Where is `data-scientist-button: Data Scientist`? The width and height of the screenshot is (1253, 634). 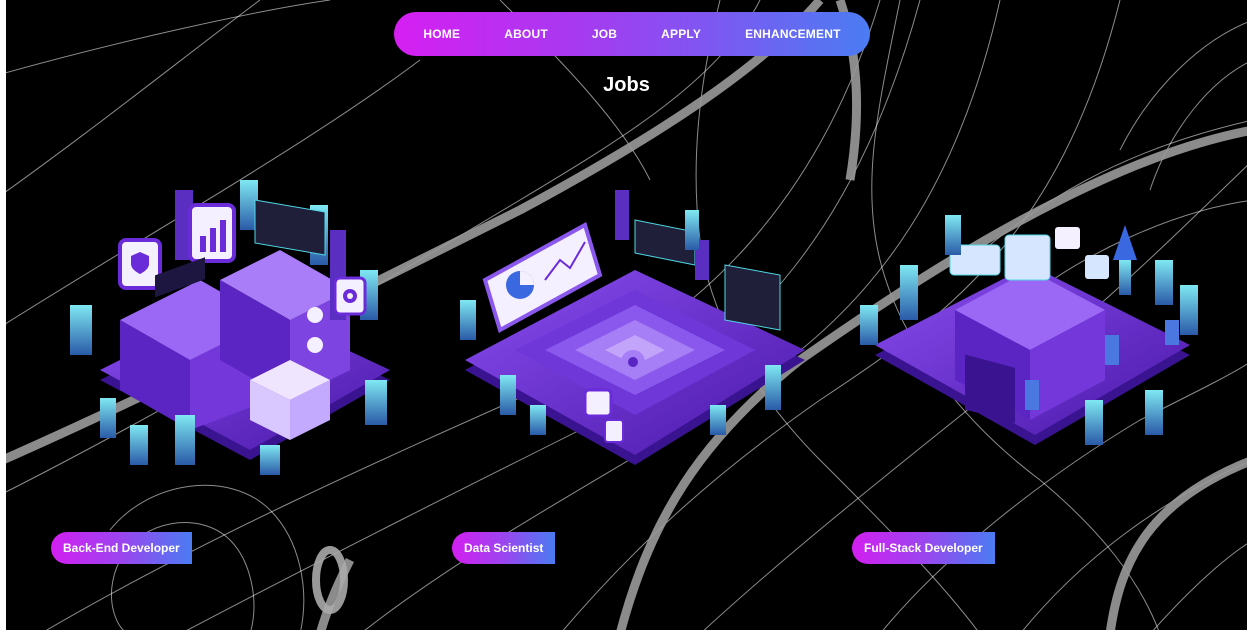 data-scientist-button: Data Scientist is located at coordinates (504, 548).